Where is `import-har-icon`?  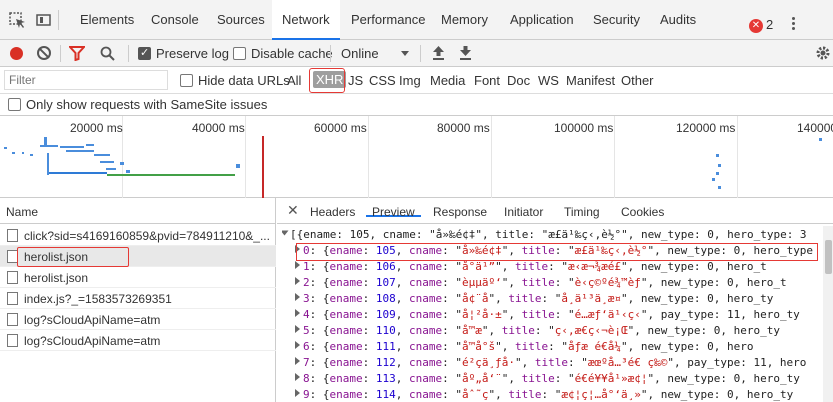 import-har-icon is located at coordinates (438, 53).